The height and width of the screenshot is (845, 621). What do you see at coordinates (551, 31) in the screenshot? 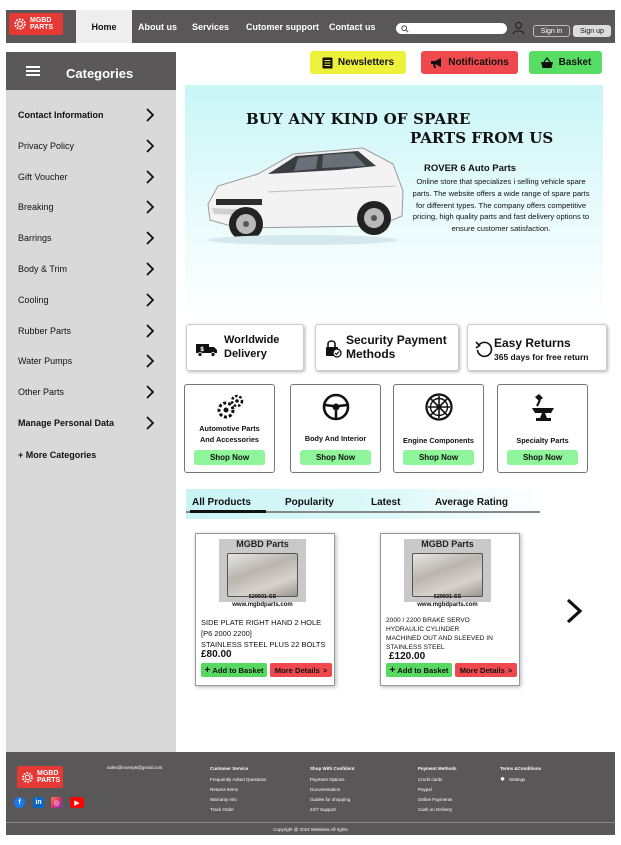
I see `sign-in-button: Sign in` at bounding box center [551, 31].